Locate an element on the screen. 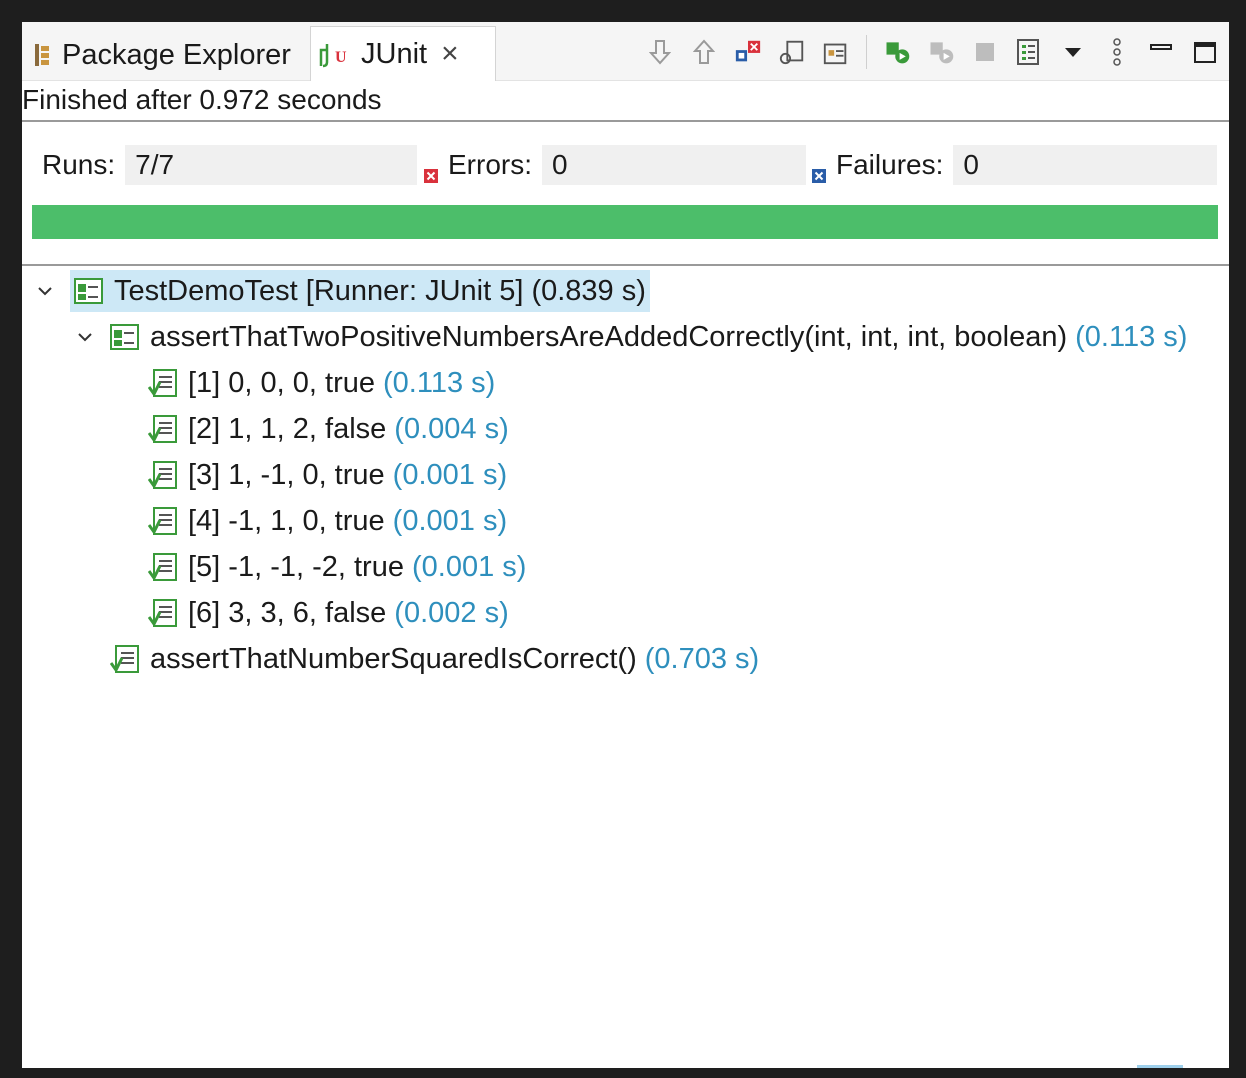 The height and width of the screenshot is (1078, 1246). tree-row-label: [1] 0, 0, 0, true is located at coordinates (281, 382).